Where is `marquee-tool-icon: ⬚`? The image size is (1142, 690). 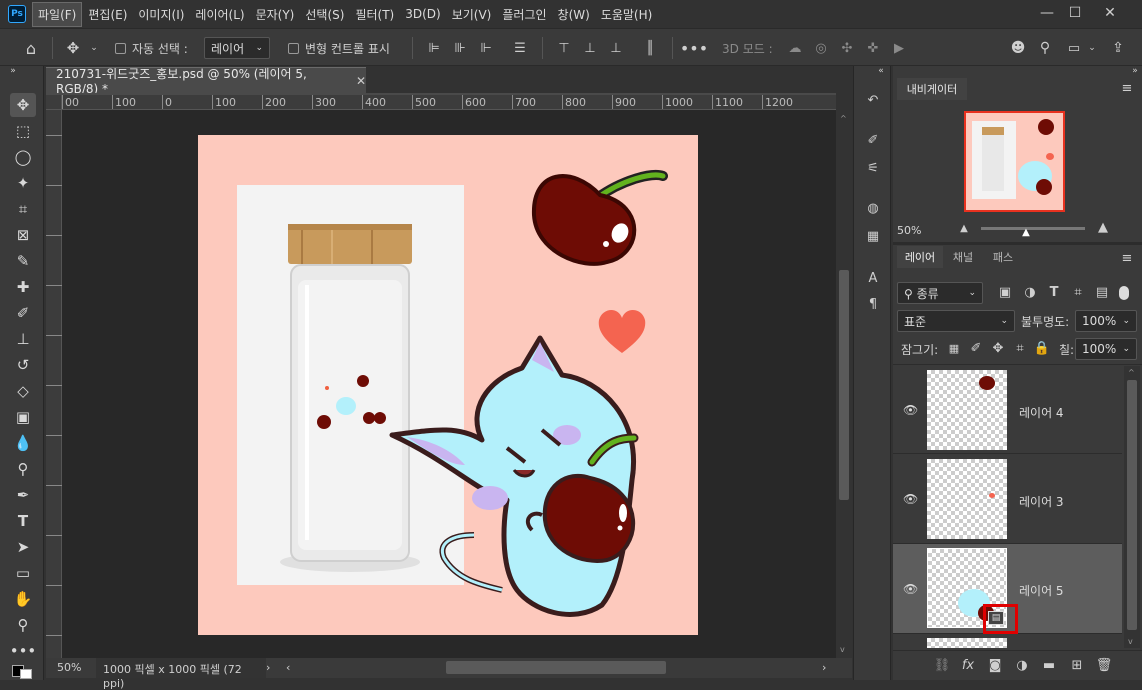 marquee-tool-icon: ⬚ is located at coordinates (23, 131).